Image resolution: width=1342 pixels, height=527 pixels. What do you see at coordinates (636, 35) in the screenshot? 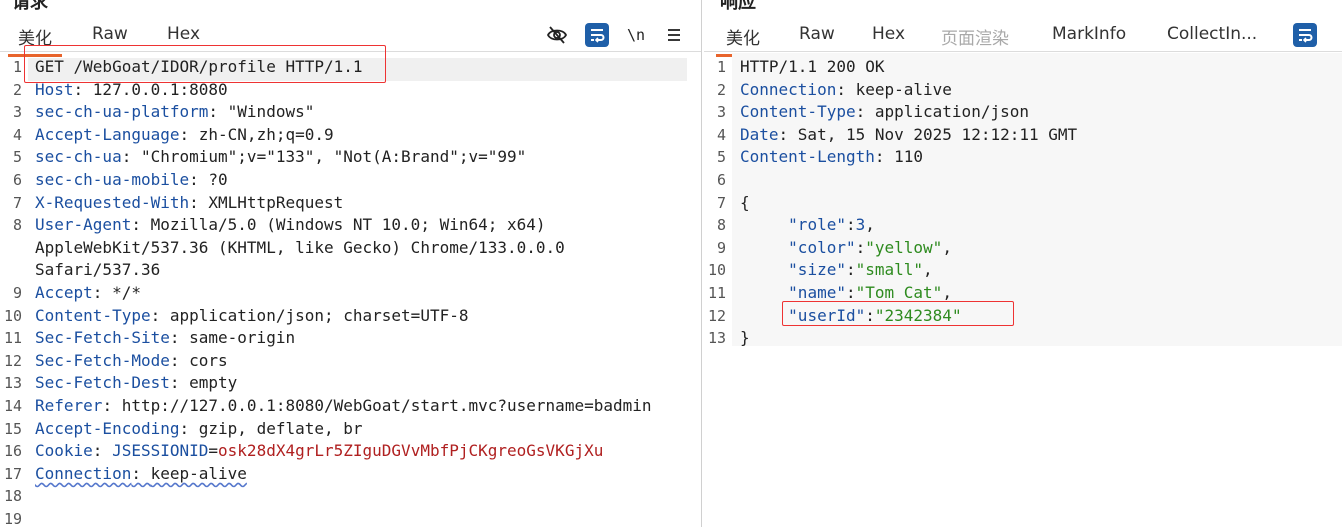
I see `newline-toggle: \n` at bounding box center [636, 35].